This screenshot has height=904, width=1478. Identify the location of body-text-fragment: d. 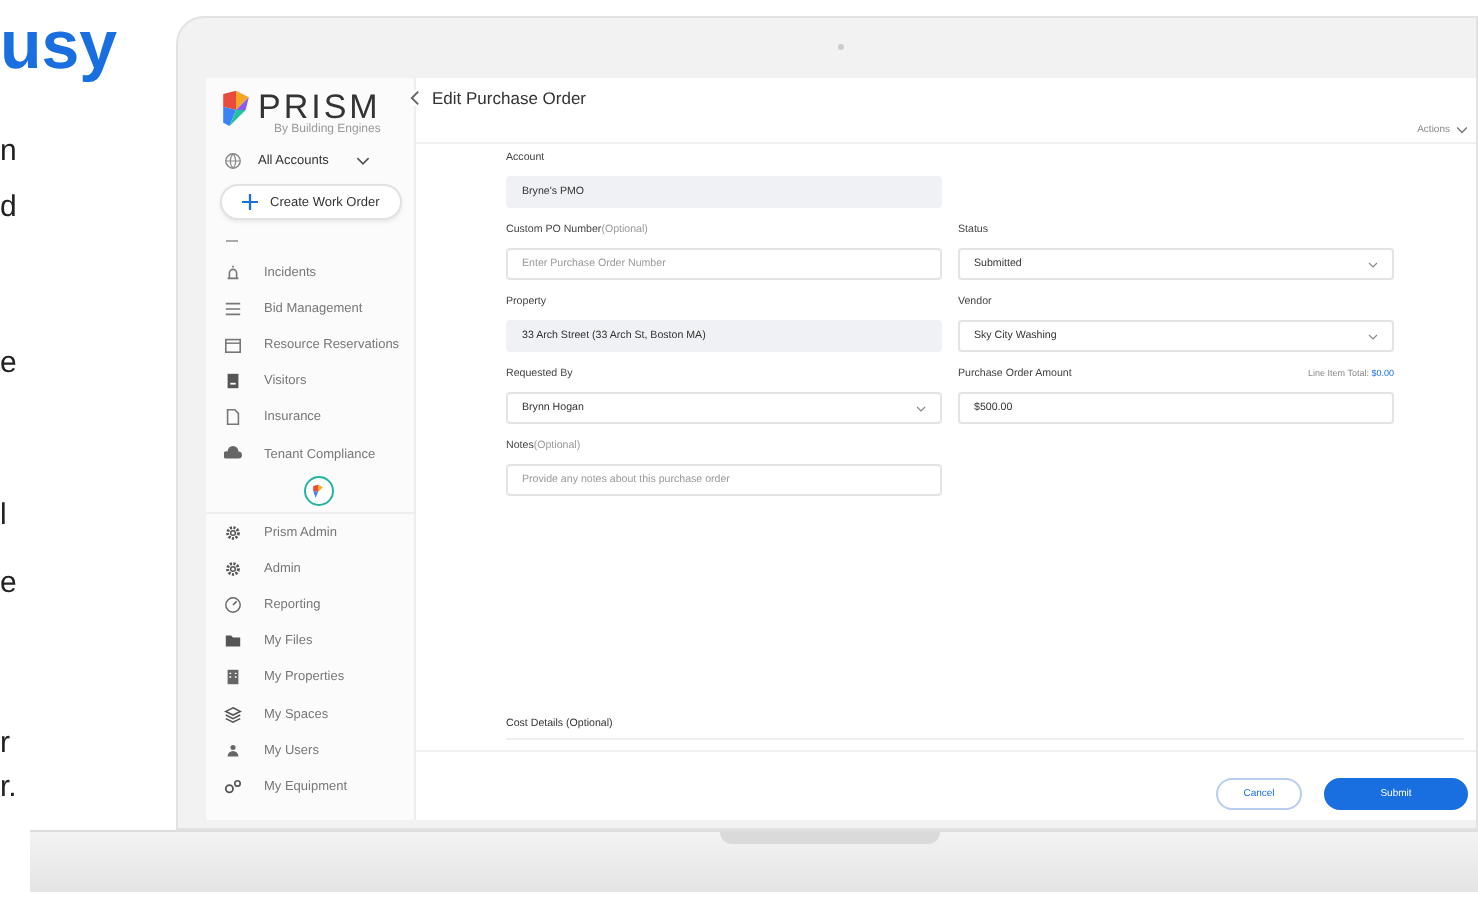
(8, 208).